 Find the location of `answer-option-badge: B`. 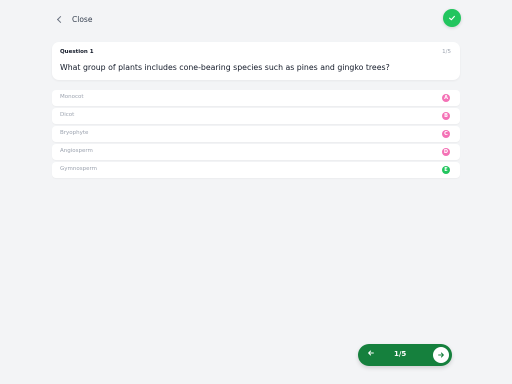

answer-option-badge: B is located at coordinates (446, 116).